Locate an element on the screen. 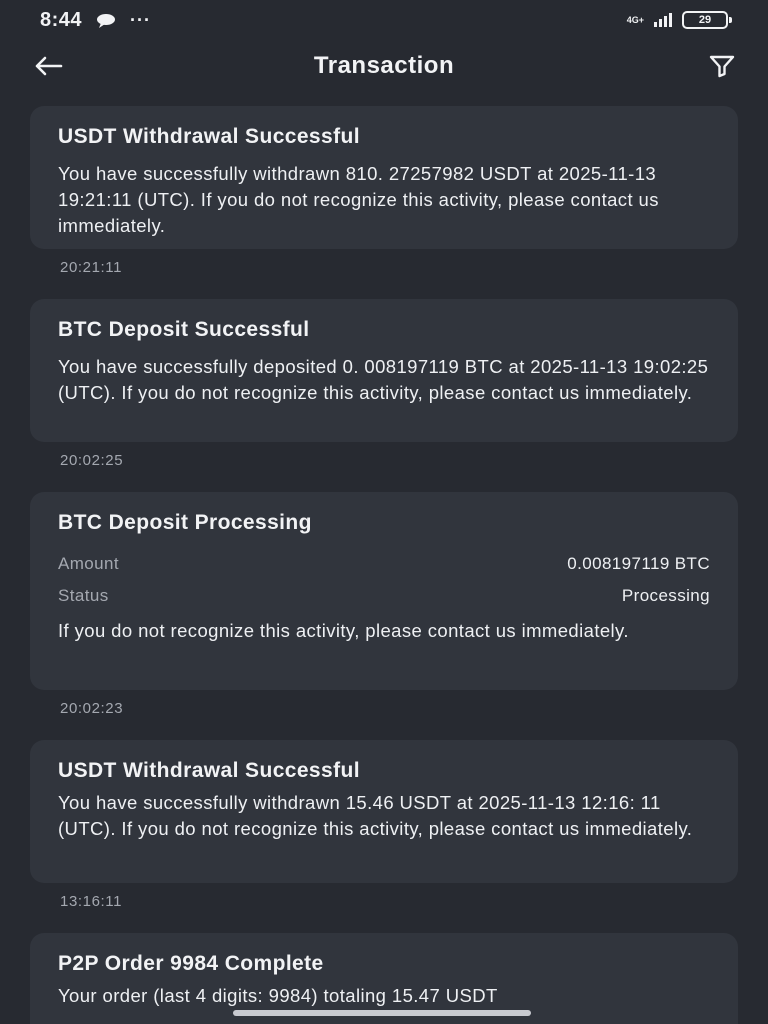 This screenshot has height=1024, width=768. status-label: Status is located at coordinates (83, 595).